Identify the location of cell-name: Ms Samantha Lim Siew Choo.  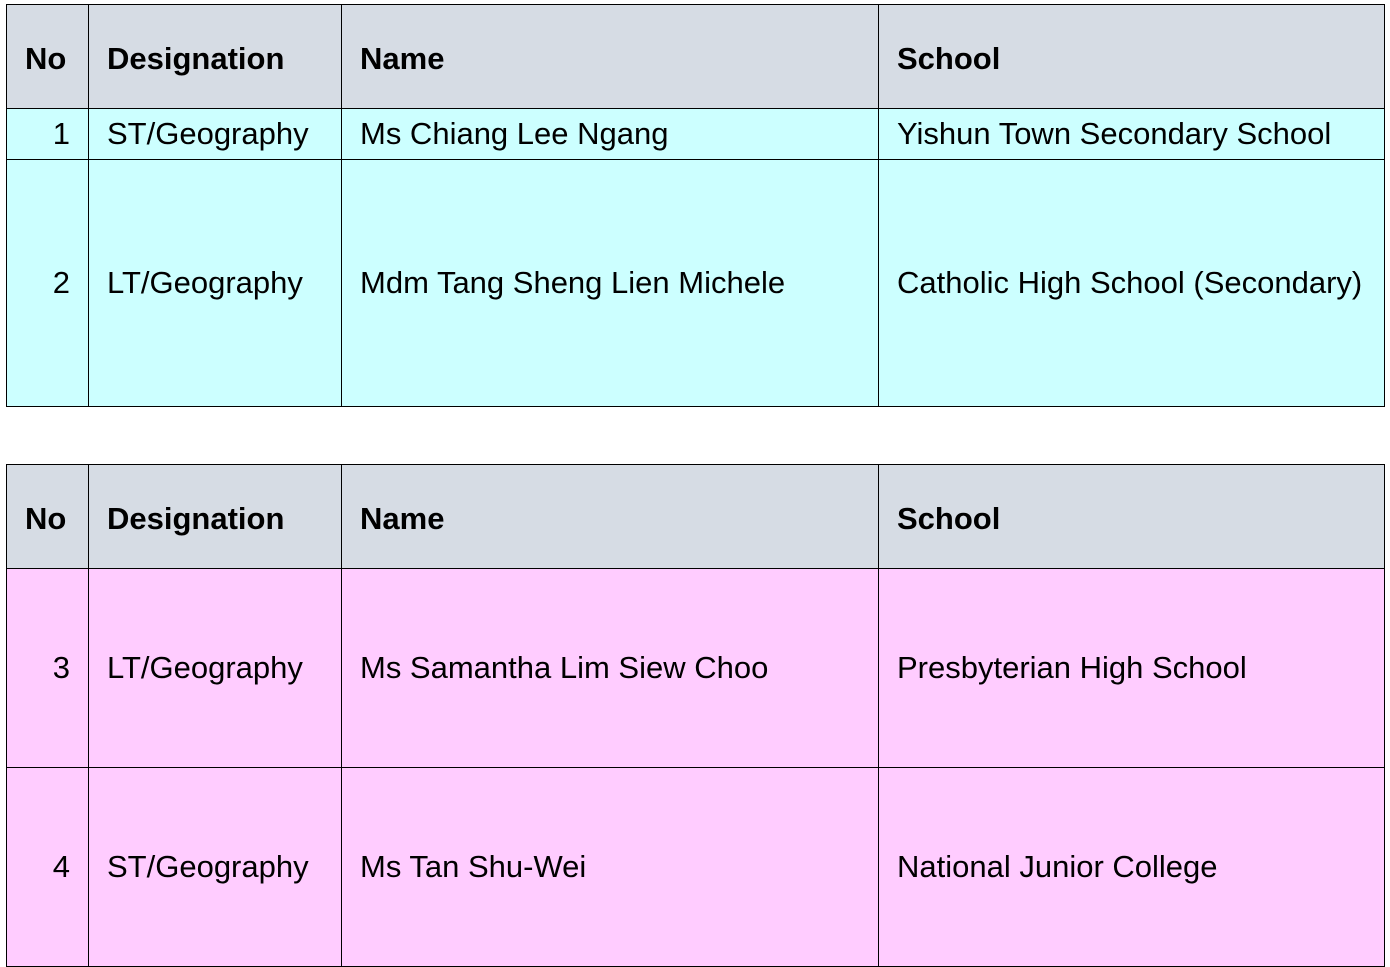
(610, 668).